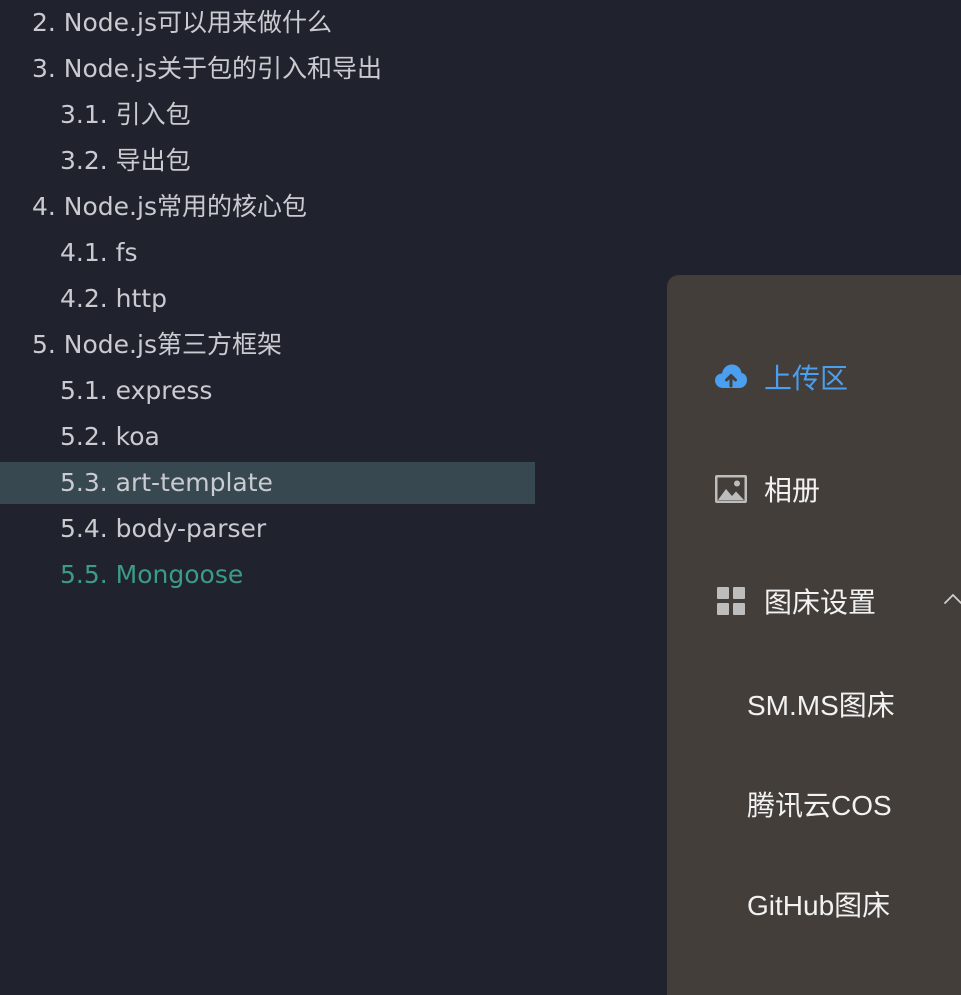 This screenshot has width=961, height=995. What do you see at coordinates (952, 599) in the screenshot?
I see `chevron-up-icon` at bounding box center [952, 599].